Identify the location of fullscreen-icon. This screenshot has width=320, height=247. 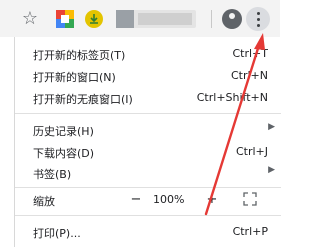
(250, 199).